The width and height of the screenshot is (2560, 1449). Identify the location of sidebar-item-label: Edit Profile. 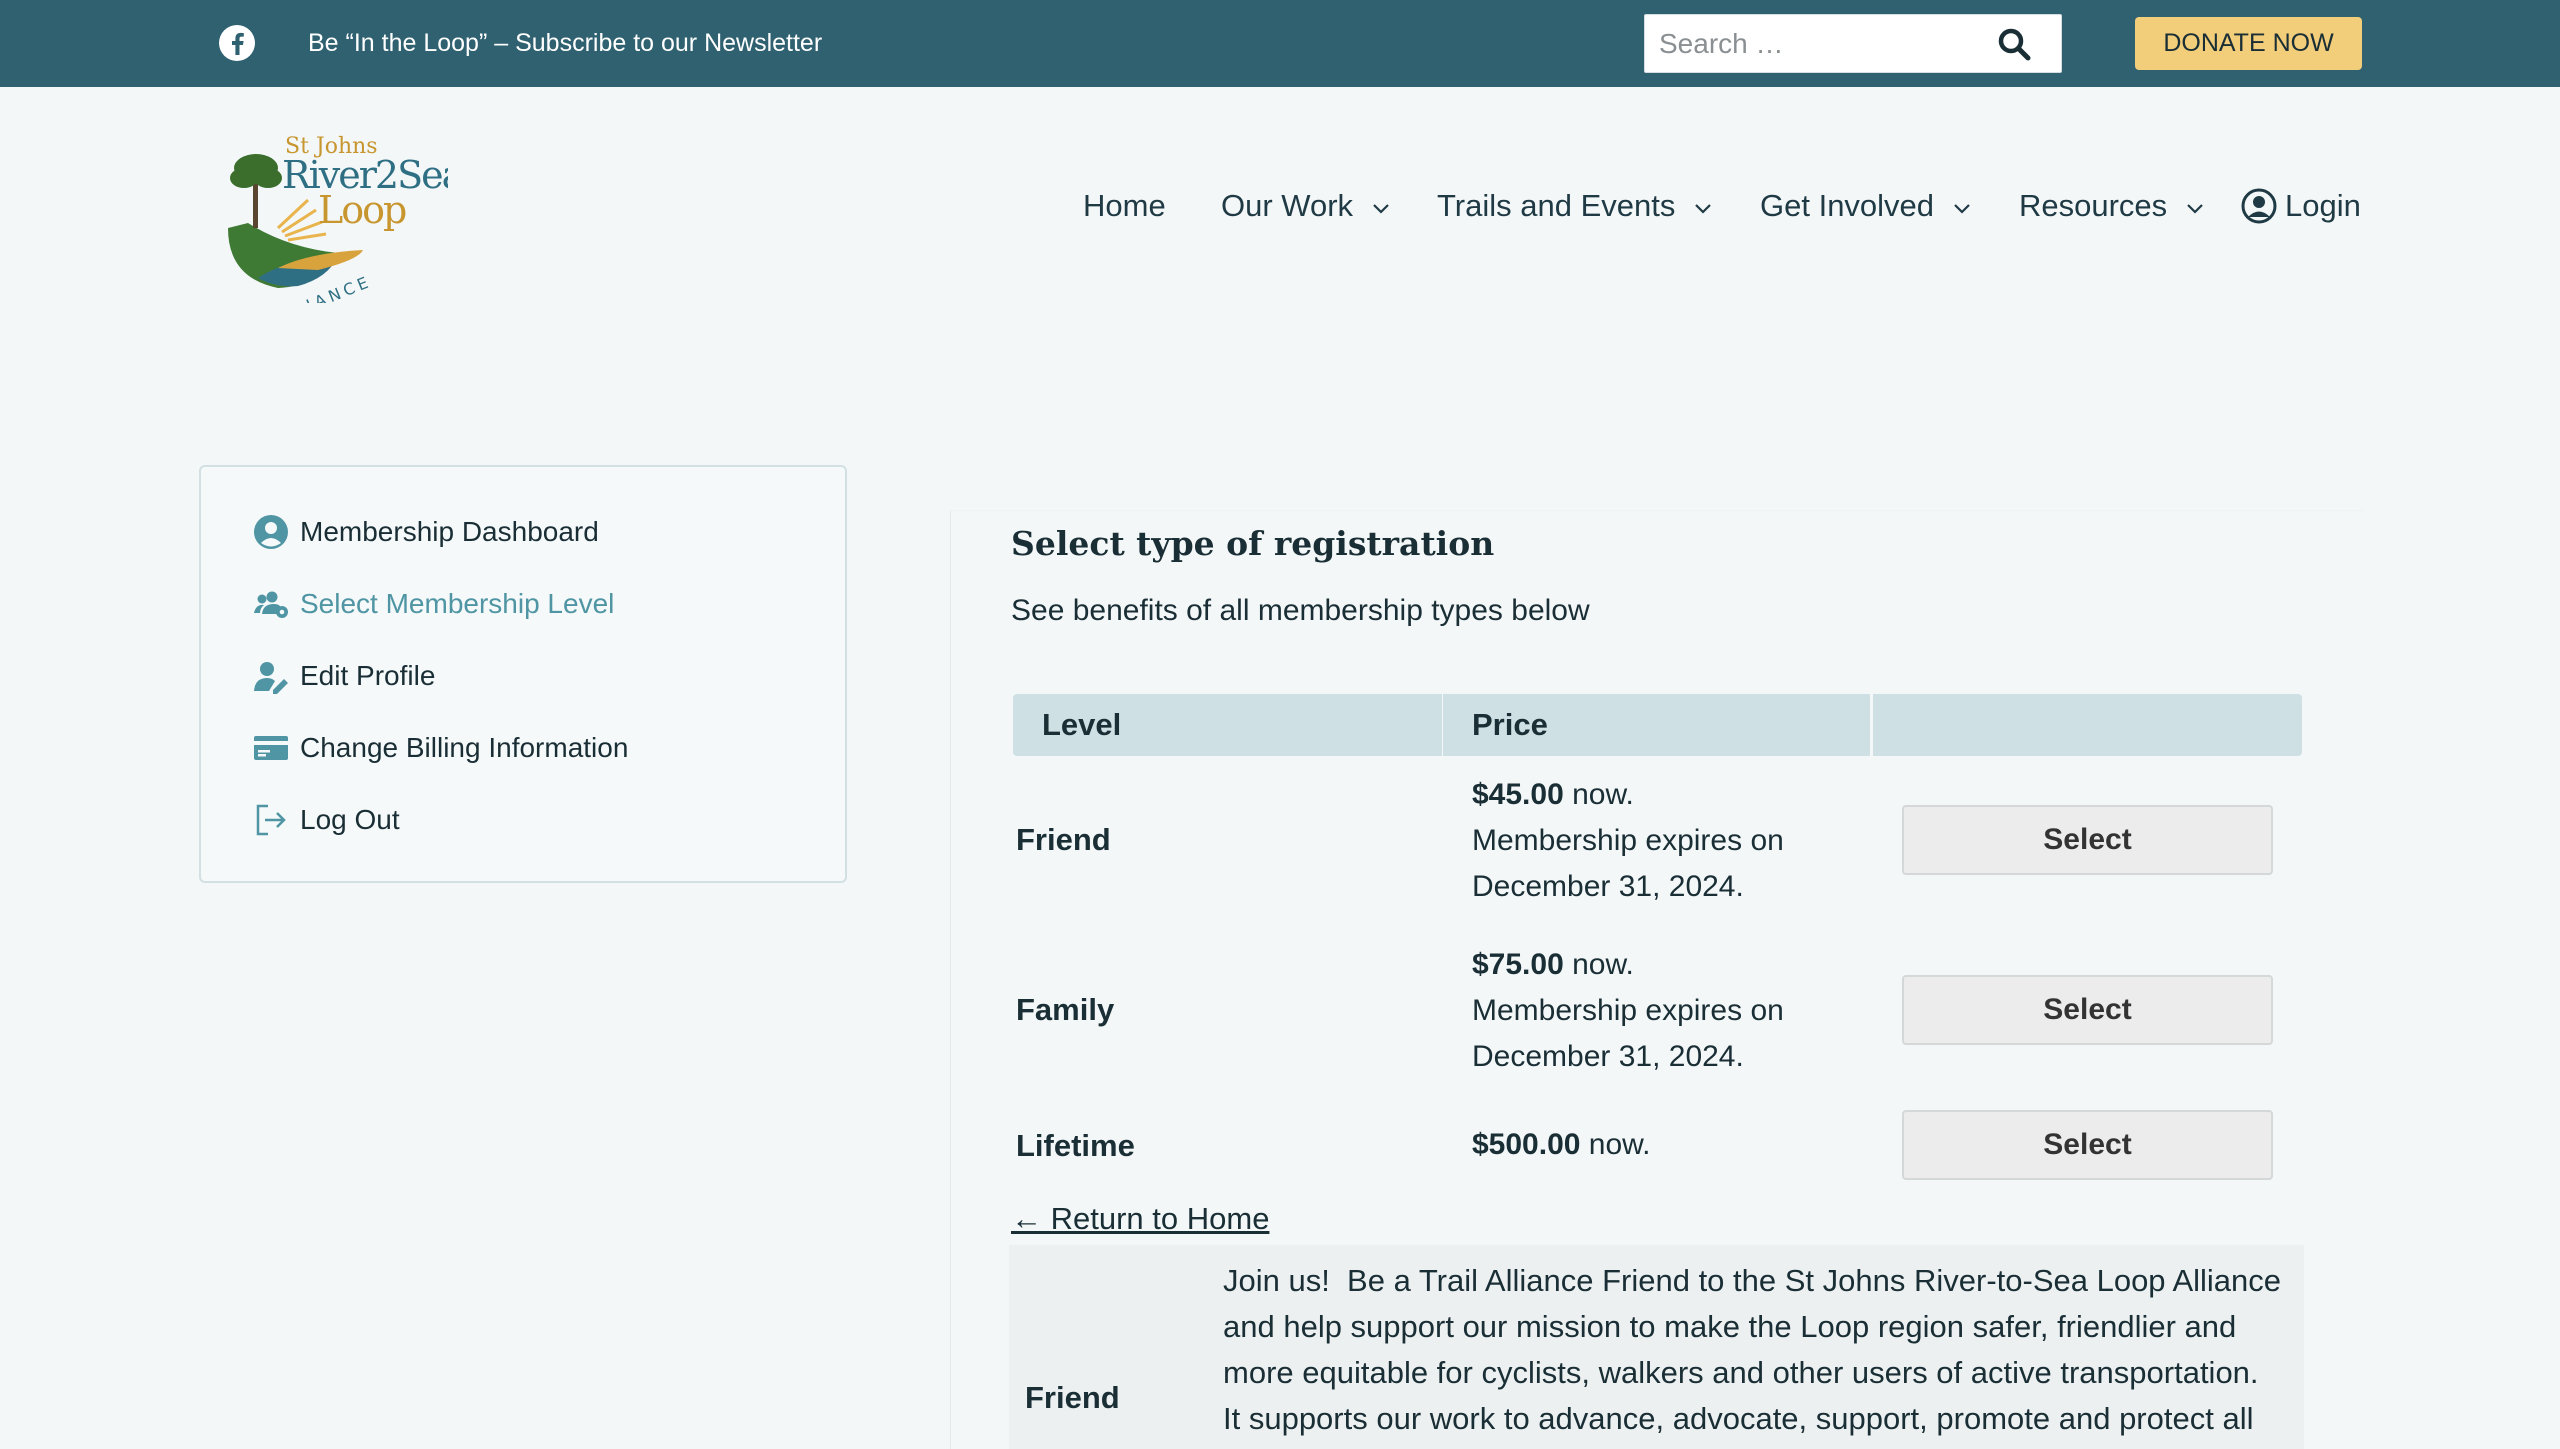
(368, 675).